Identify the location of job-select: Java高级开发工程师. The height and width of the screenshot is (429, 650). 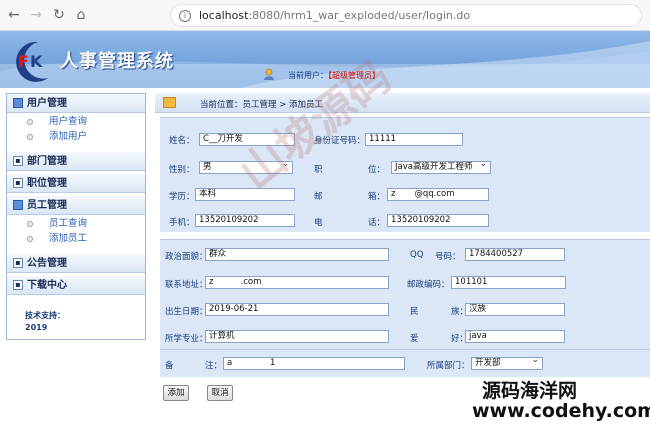
(441, 167).